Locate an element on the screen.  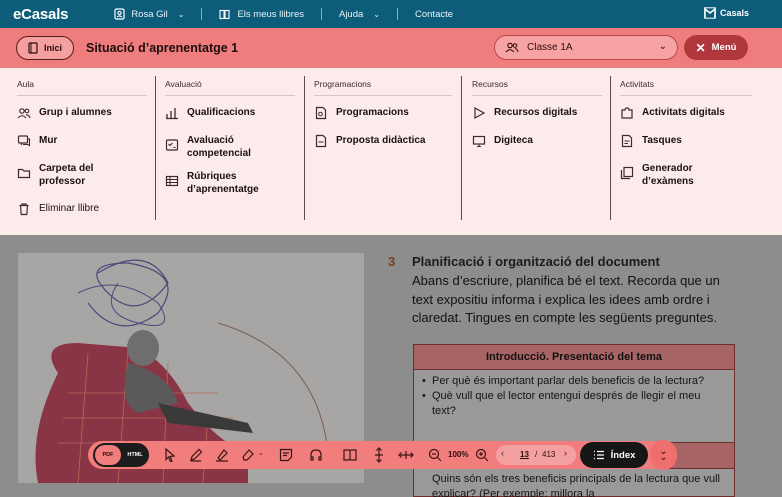
contact-link: Contacte is located at coordinates (434, 14).